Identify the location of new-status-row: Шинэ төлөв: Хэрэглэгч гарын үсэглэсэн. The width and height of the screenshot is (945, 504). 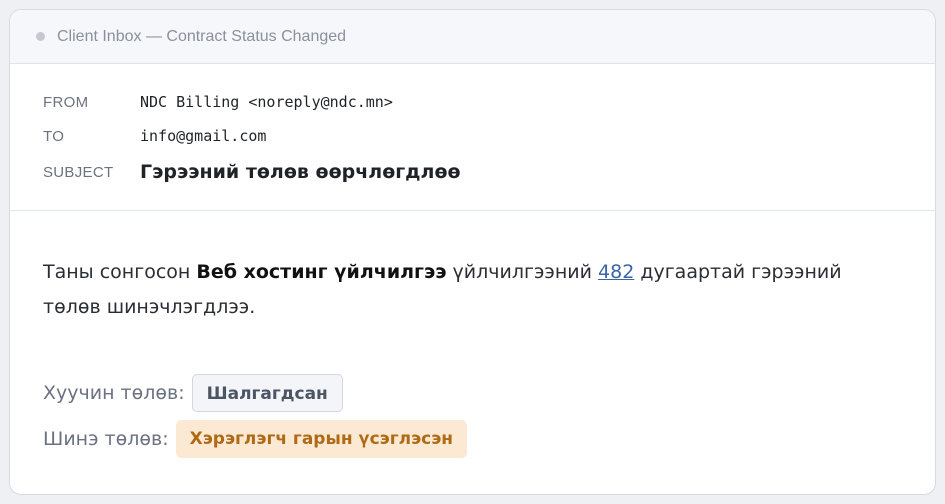
(489, 439).